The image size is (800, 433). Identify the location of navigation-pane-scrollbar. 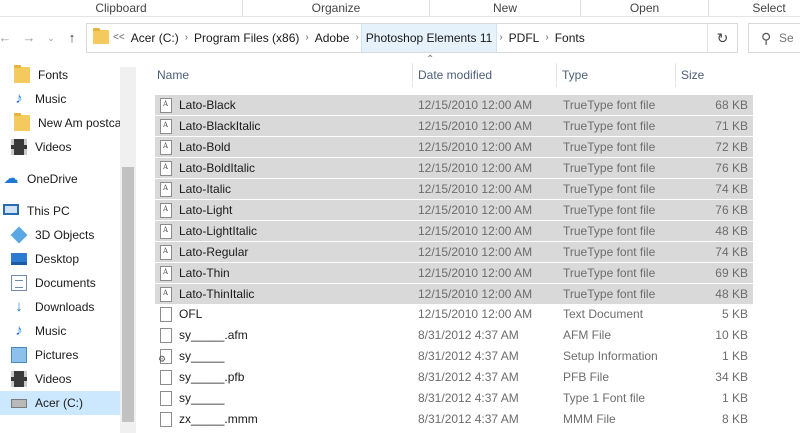
(128, 250).